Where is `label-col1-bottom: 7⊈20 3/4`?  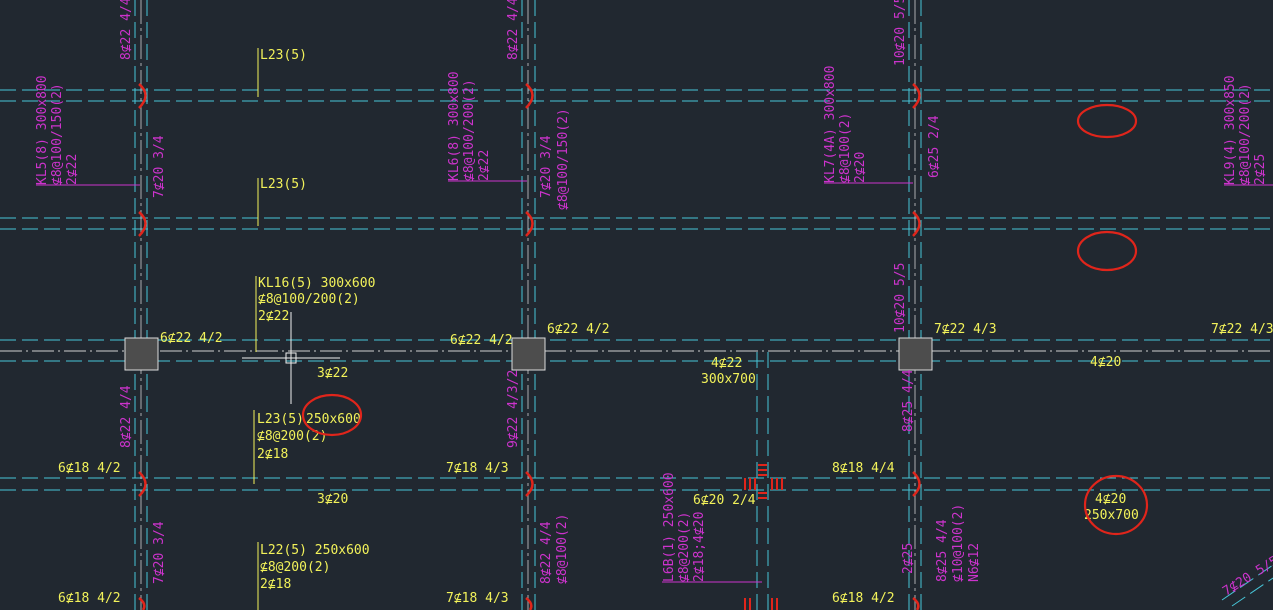 label-col1-bottom: 7⊈20 3/4 is located at coordinates (159, 552).